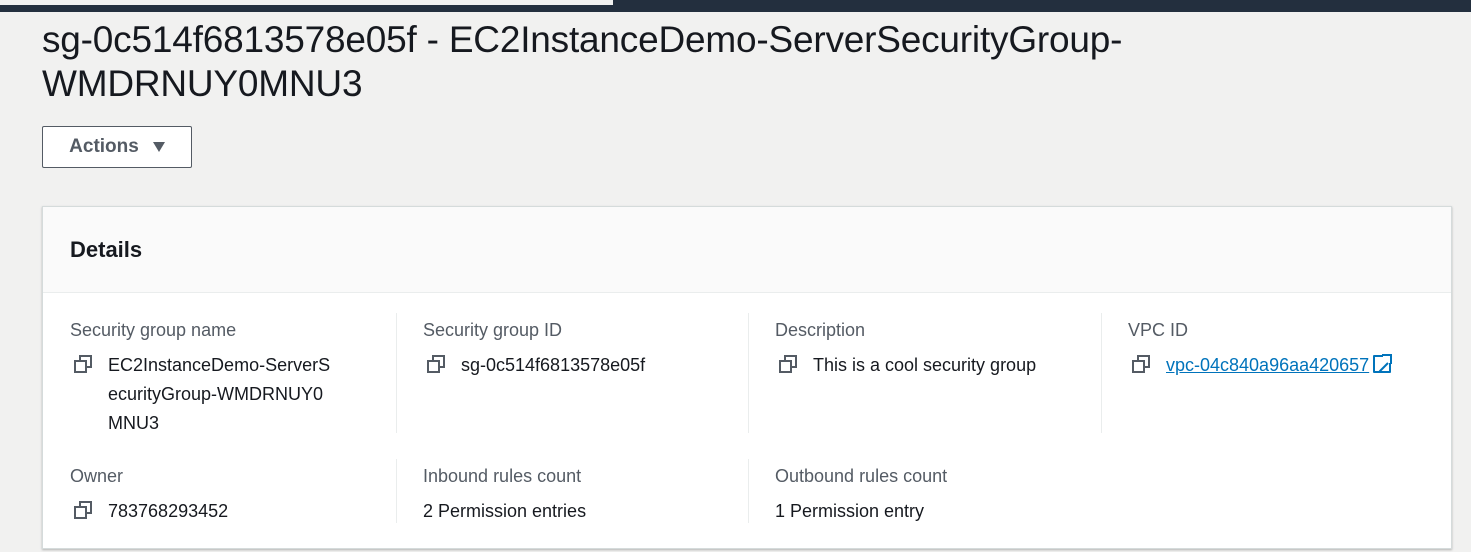 The image size is (1471, 552). What do you see at coordinates (493, 330) in the screenshot?
I see `security-group-id-label: Security group ID` at bounding box center [493, 330].